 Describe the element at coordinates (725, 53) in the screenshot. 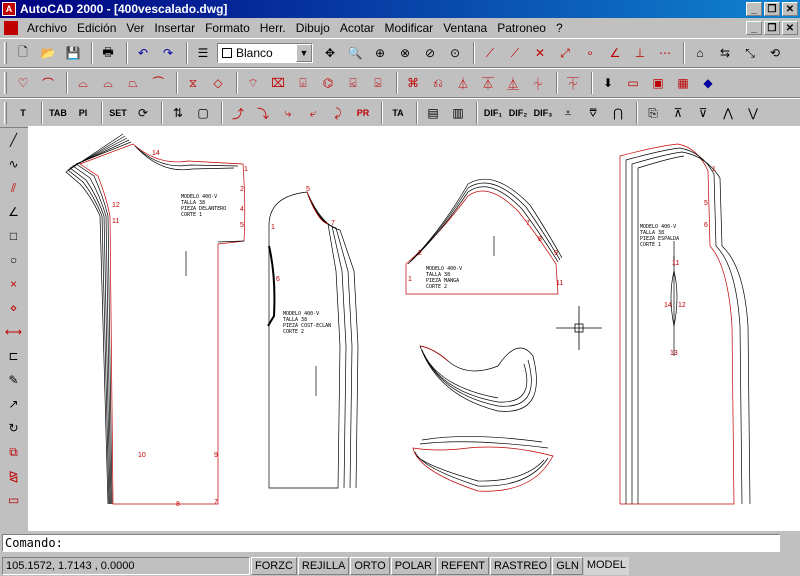

I see `measure-icon: ⇆` at that location.